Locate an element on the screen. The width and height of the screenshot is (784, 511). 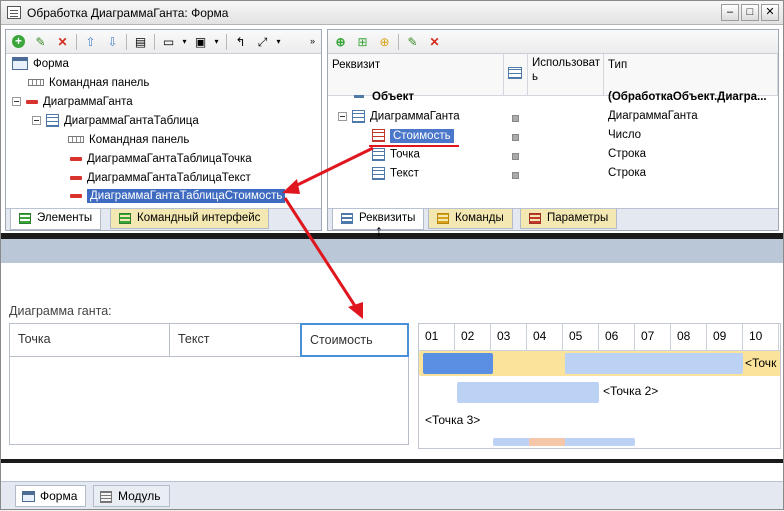
attribute-type-stoimost: Число is located at coordinates (625, 135).